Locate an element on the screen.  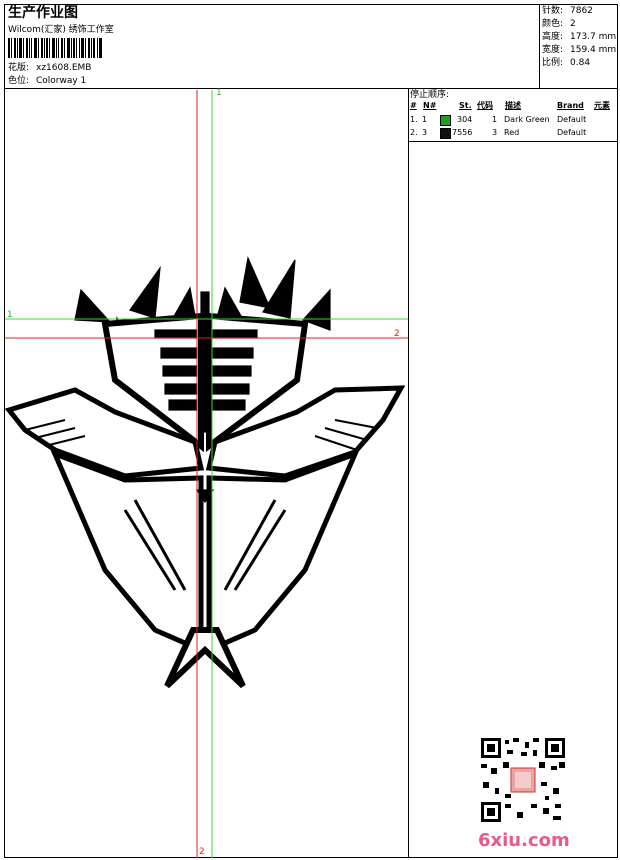
scale-value: 0.84 is located at coordinates (580, 63).